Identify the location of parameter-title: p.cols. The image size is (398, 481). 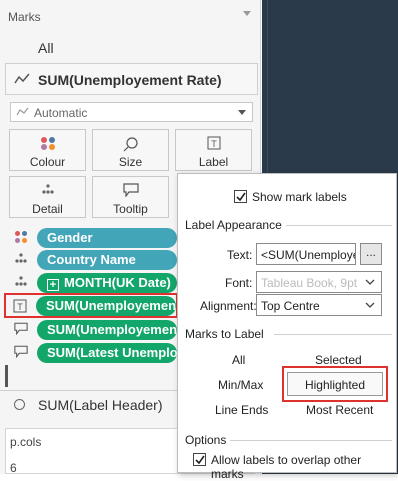
(26, 442).